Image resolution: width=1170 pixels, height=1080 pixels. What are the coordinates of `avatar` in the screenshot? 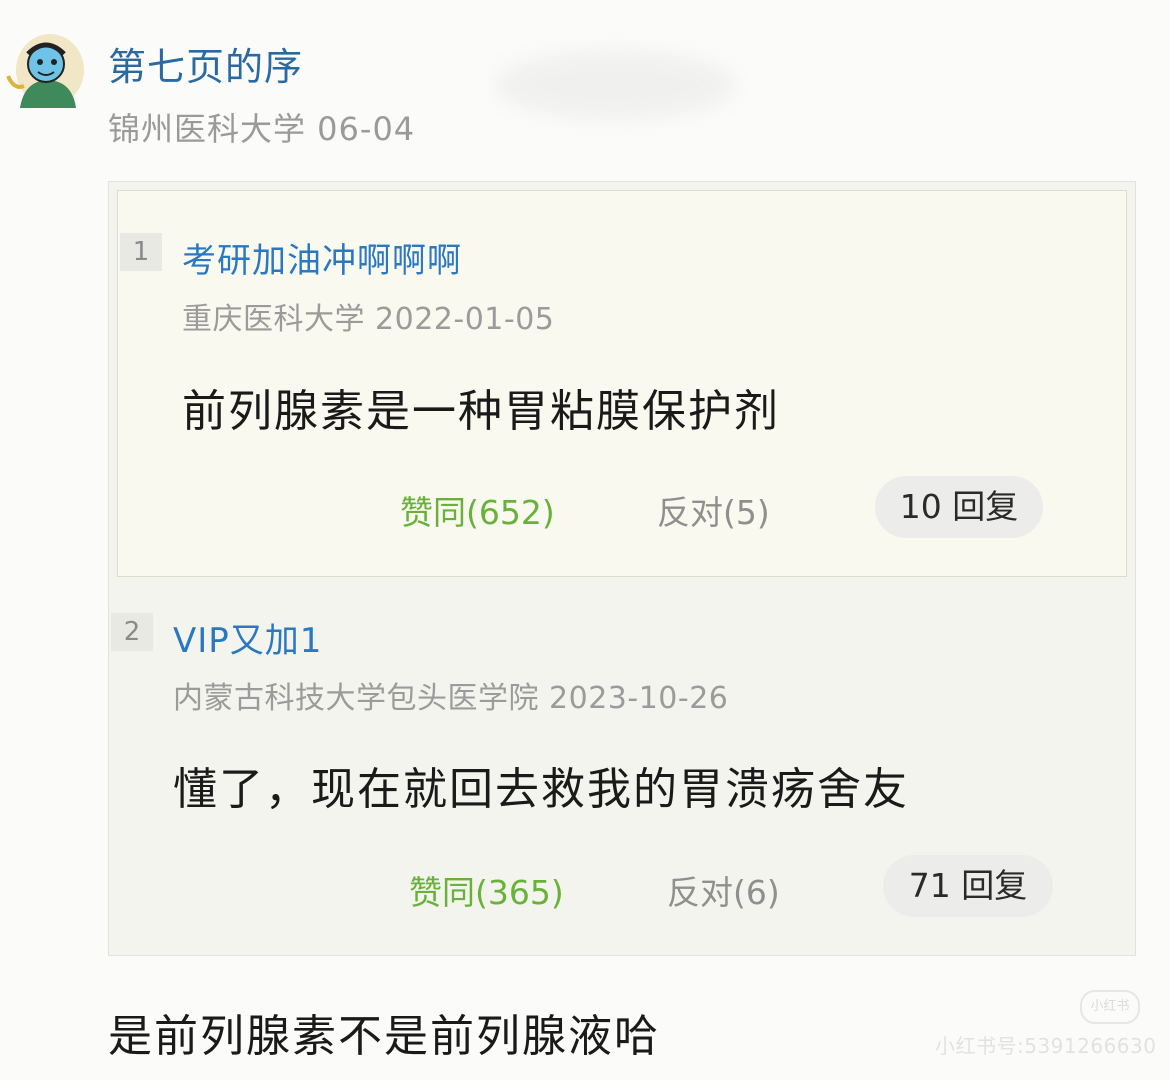 It's located at (43, 66).